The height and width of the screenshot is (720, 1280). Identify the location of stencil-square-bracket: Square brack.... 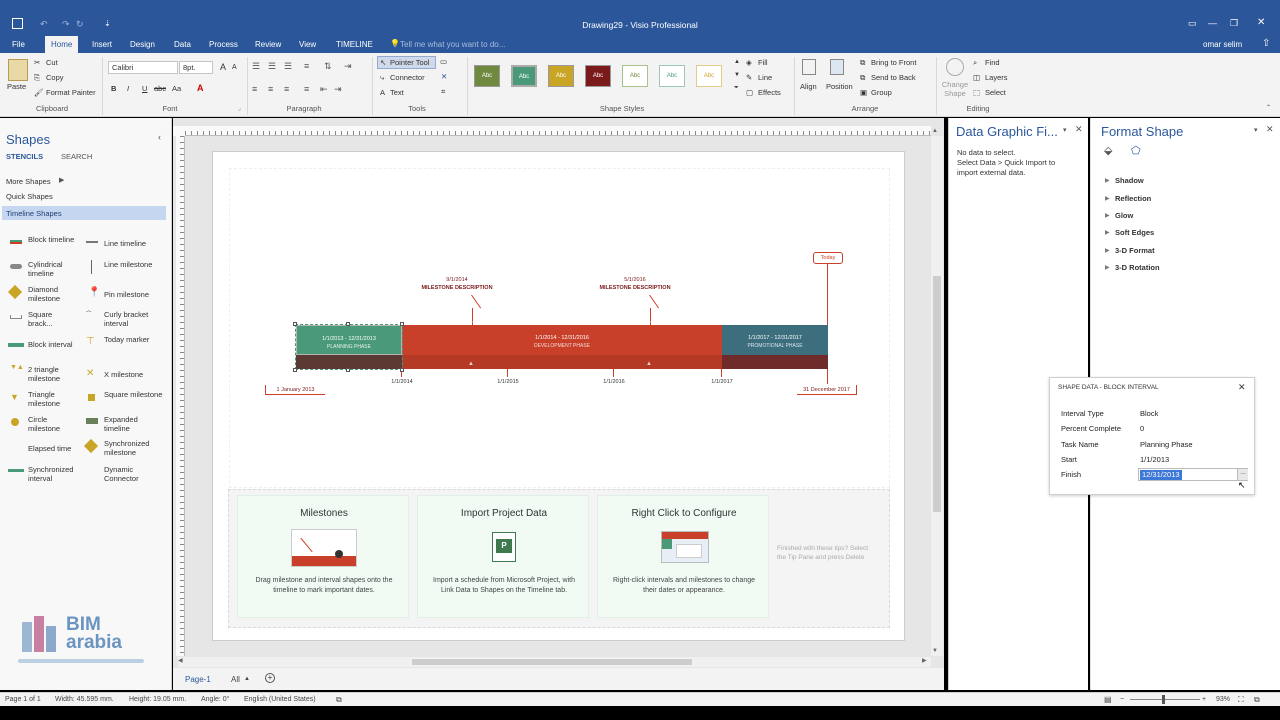
(52, 319).